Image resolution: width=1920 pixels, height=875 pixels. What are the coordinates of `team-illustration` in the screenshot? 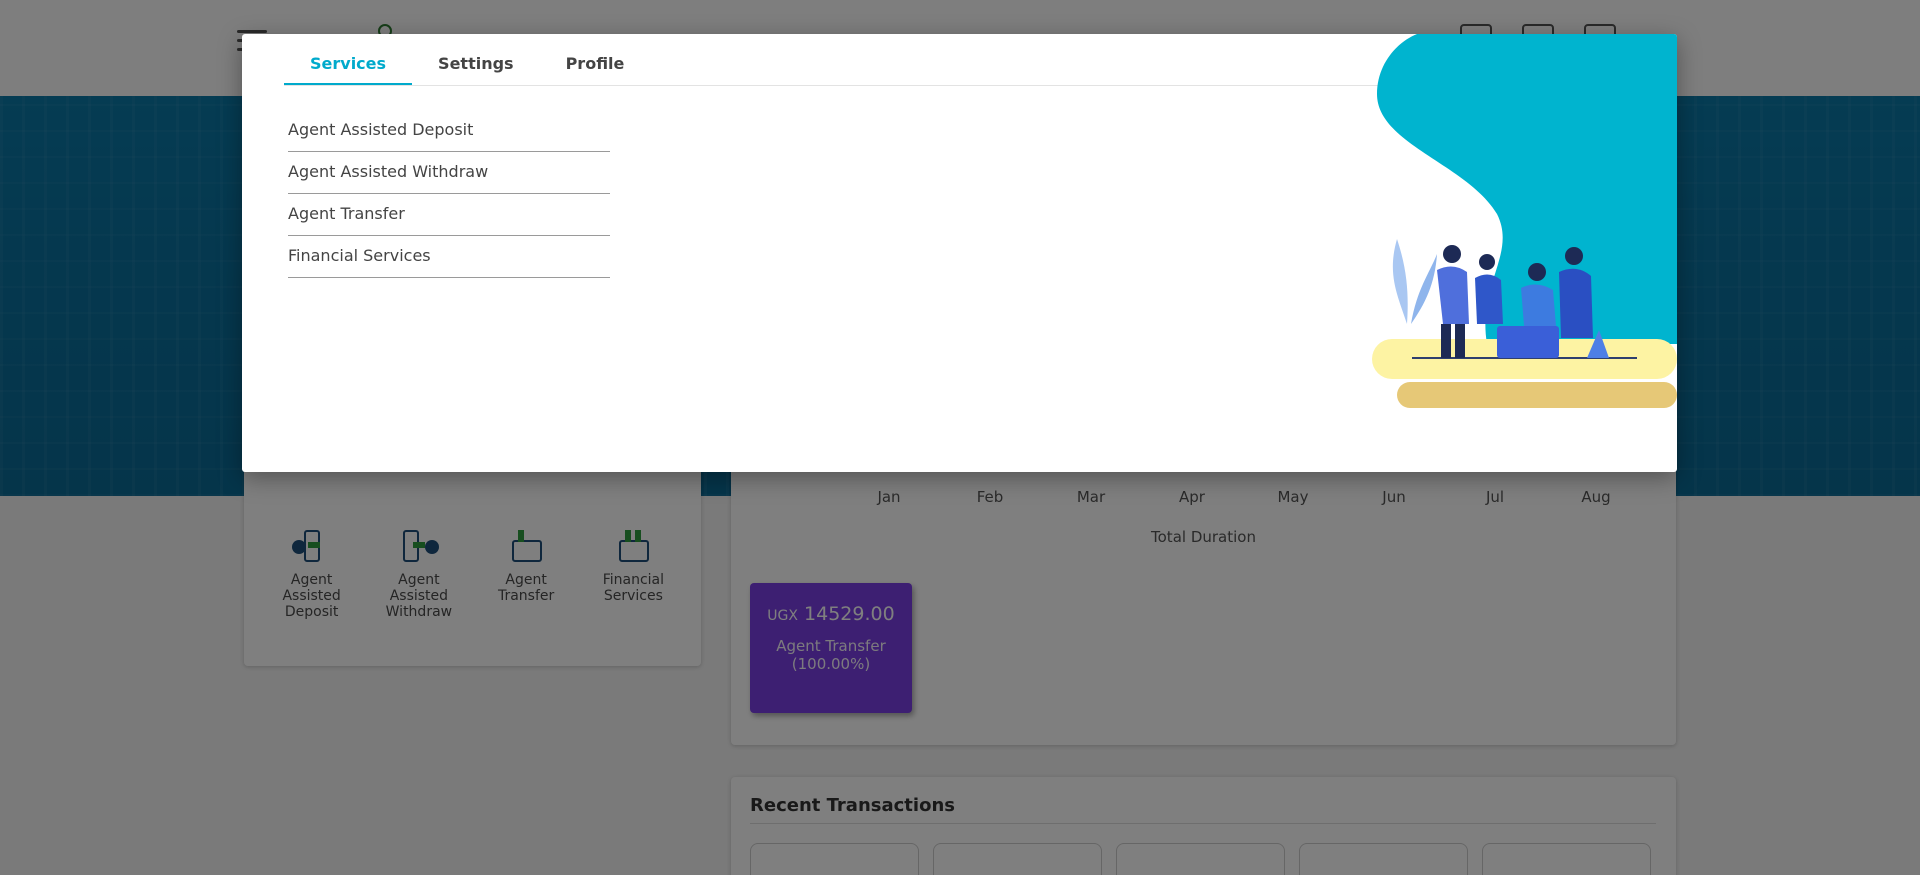 It's located at (1524, 221).